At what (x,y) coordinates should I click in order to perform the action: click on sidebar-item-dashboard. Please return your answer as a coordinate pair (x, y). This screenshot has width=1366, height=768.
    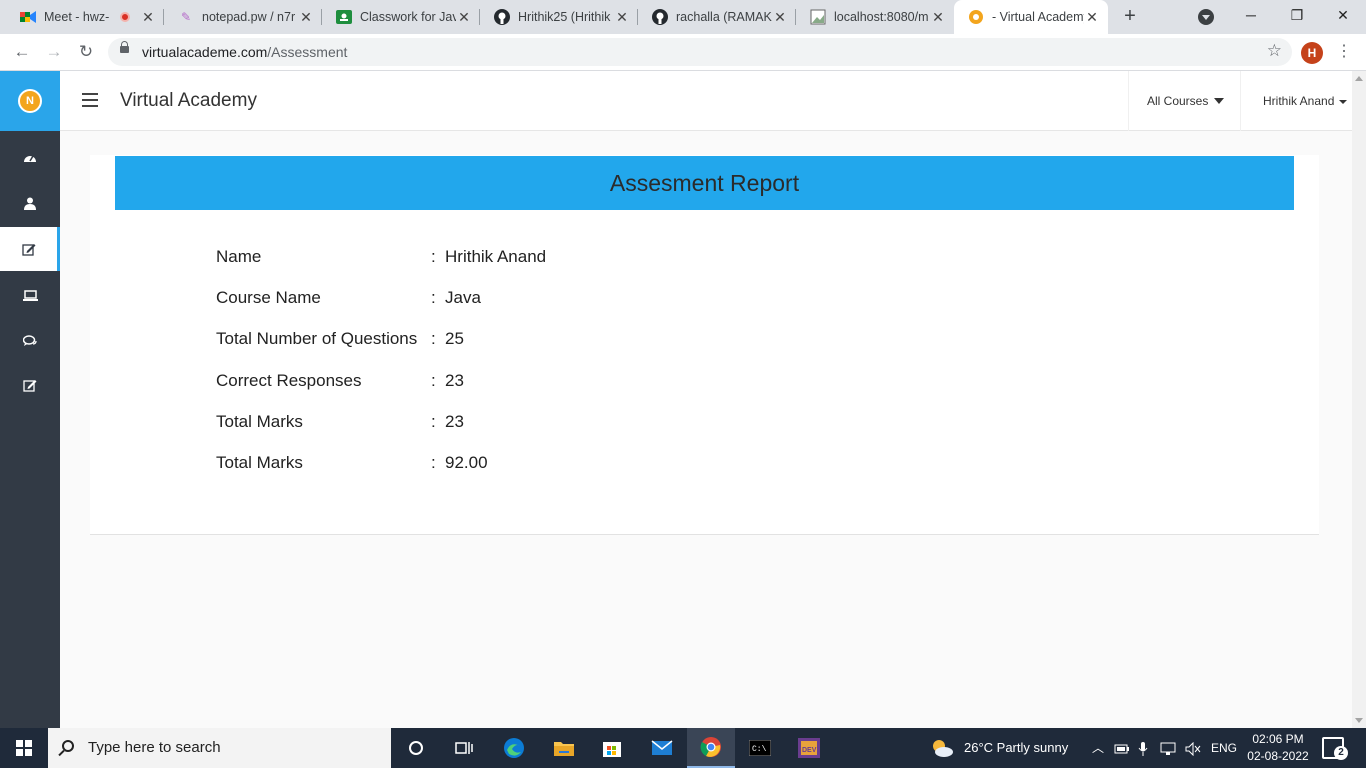
    Looking at the image, I should click on (30, 157).